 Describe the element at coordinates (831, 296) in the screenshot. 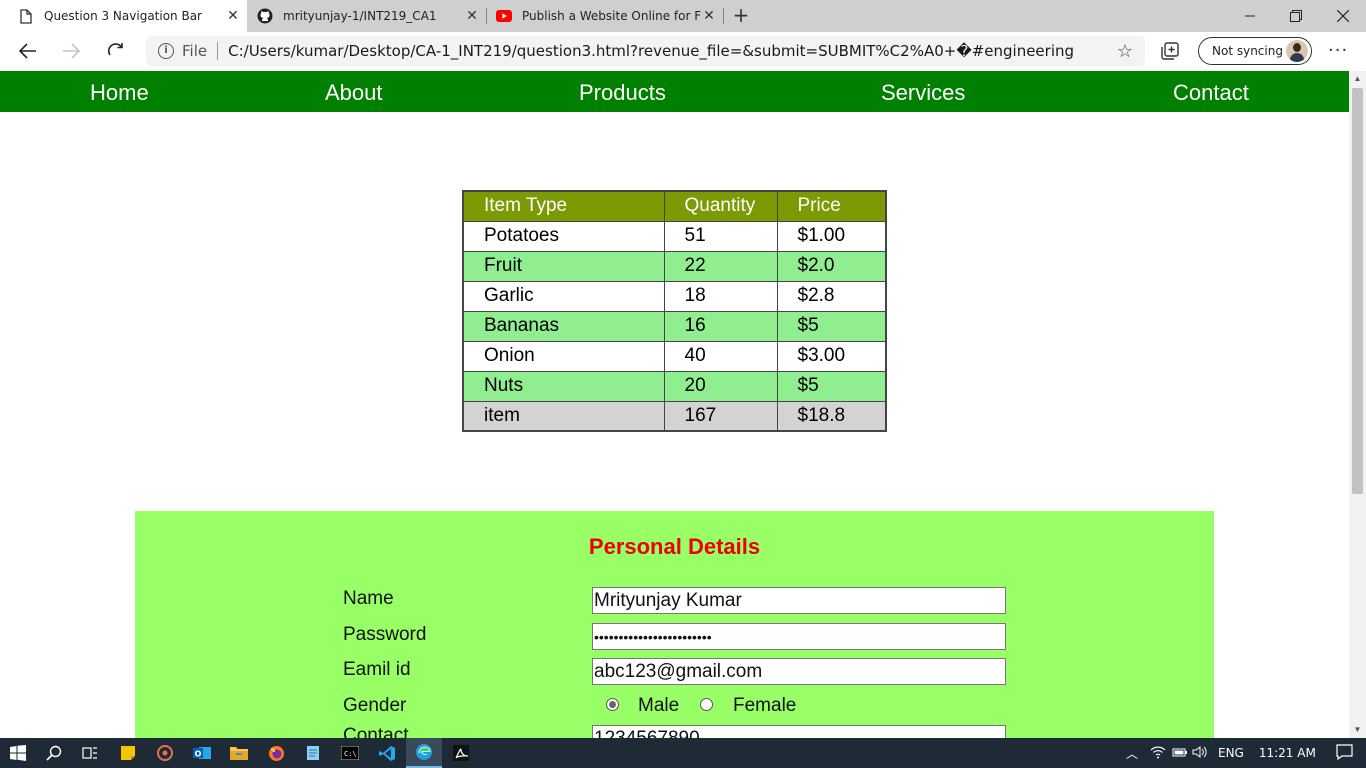

I see `table-cell: $2.8` at that location.